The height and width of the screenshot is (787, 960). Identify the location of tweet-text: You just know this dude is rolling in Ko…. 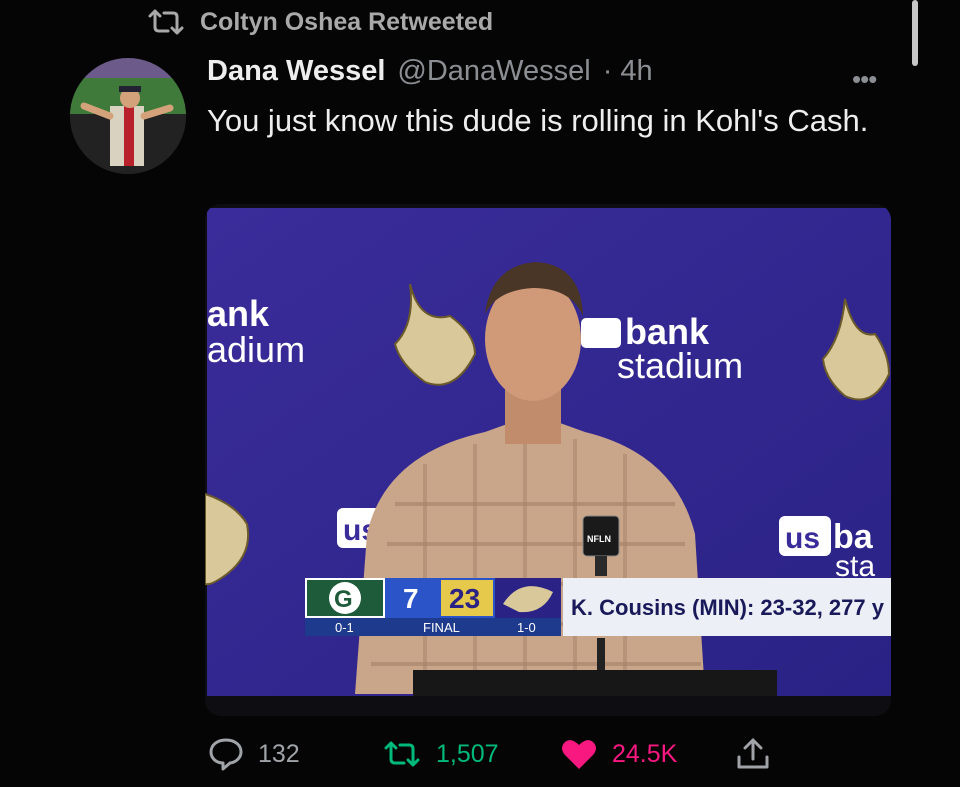
(538, 120).